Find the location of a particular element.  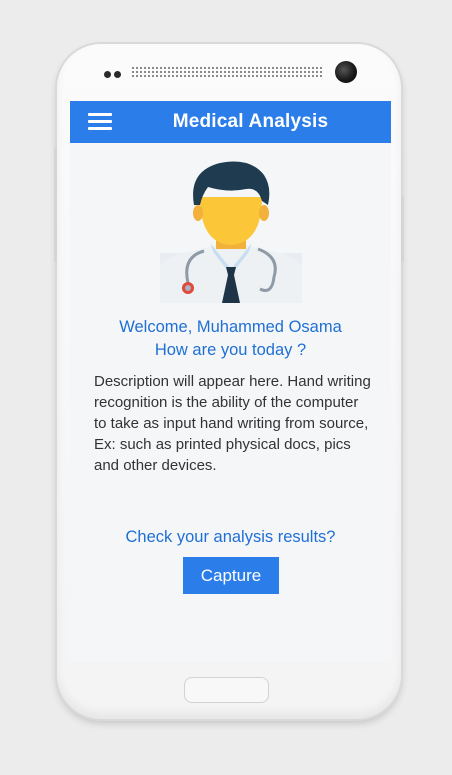

doctor-avatar-icon is located at coordinates (231, 232).